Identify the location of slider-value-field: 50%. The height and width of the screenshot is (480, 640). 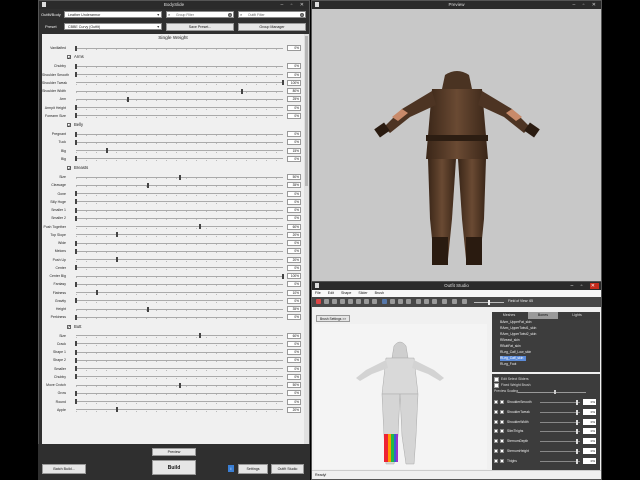
(294, 177).